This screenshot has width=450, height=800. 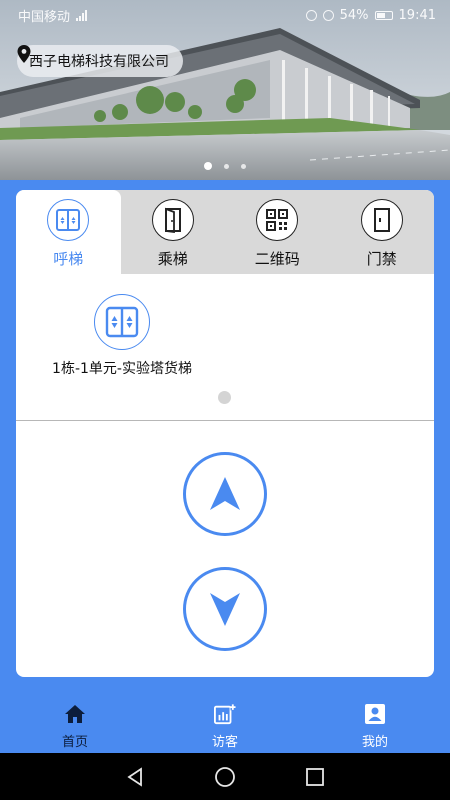 I want to click on tab-call-elevator: 呼梯, so click(x=68, y=232).